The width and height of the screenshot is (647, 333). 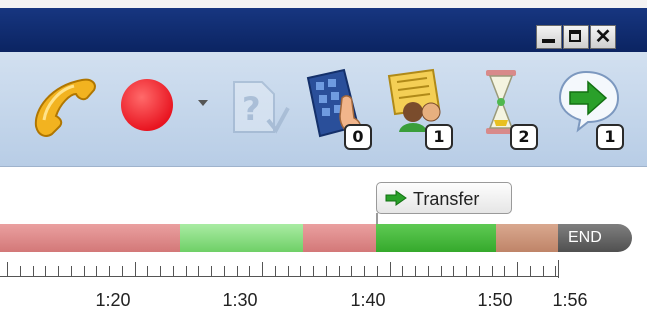 I want to click on ruler-tick-end, so click(x=558, y=269).